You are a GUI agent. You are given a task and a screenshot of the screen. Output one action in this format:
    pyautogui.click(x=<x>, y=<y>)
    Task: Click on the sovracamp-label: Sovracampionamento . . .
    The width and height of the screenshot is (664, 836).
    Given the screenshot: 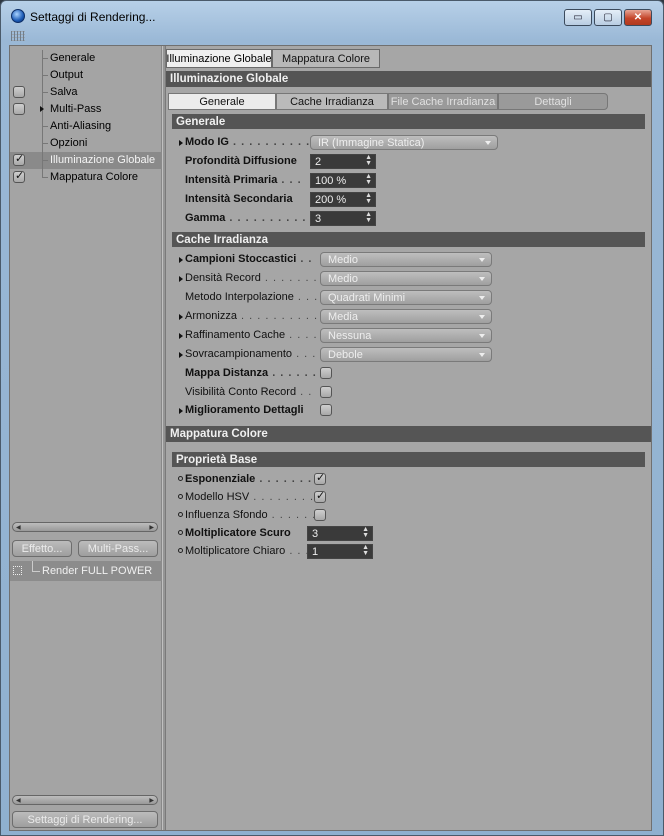 What is the action you would take?
    pyautogui.click(x=251, y=354)
    